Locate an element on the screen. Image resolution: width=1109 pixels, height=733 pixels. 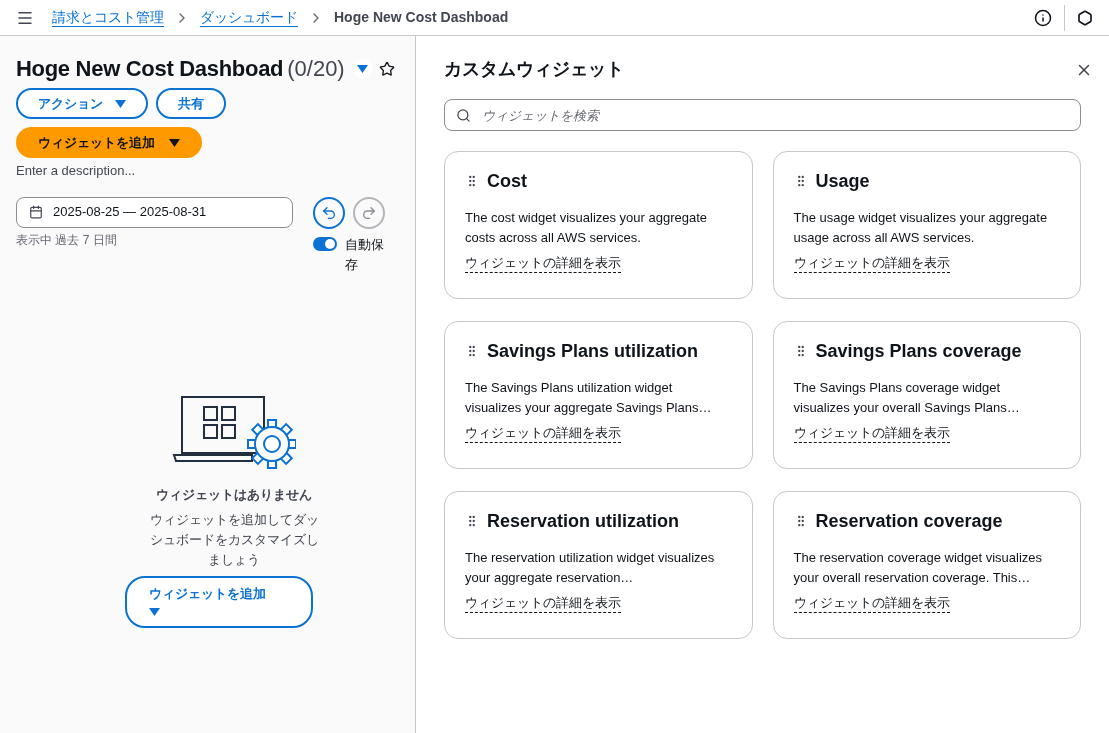
widget-title: Savings Plans utilization is located at coordinates (593, 351).